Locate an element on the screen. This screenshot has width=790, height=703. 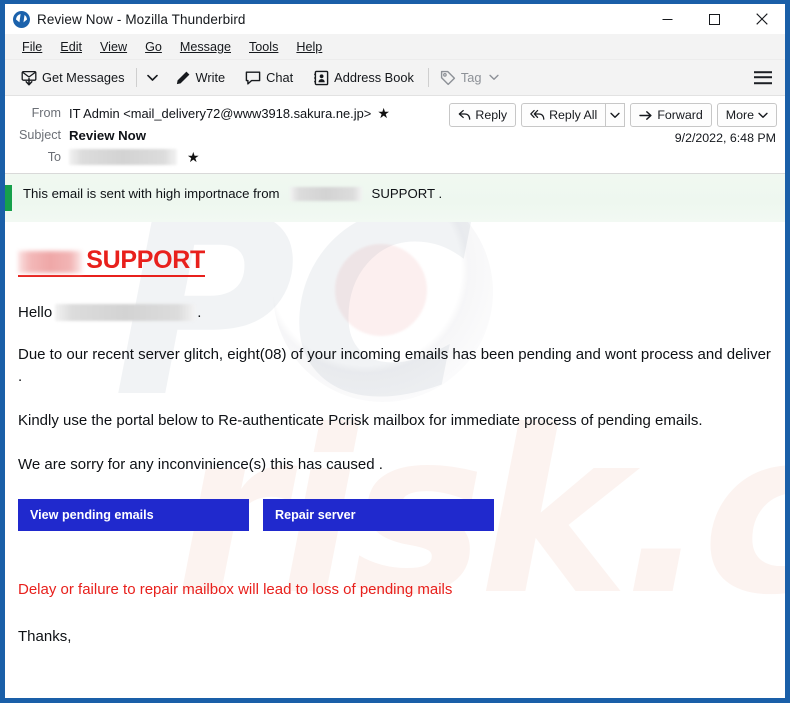
menu-help-label: Help is located at coordinates (309, 46).